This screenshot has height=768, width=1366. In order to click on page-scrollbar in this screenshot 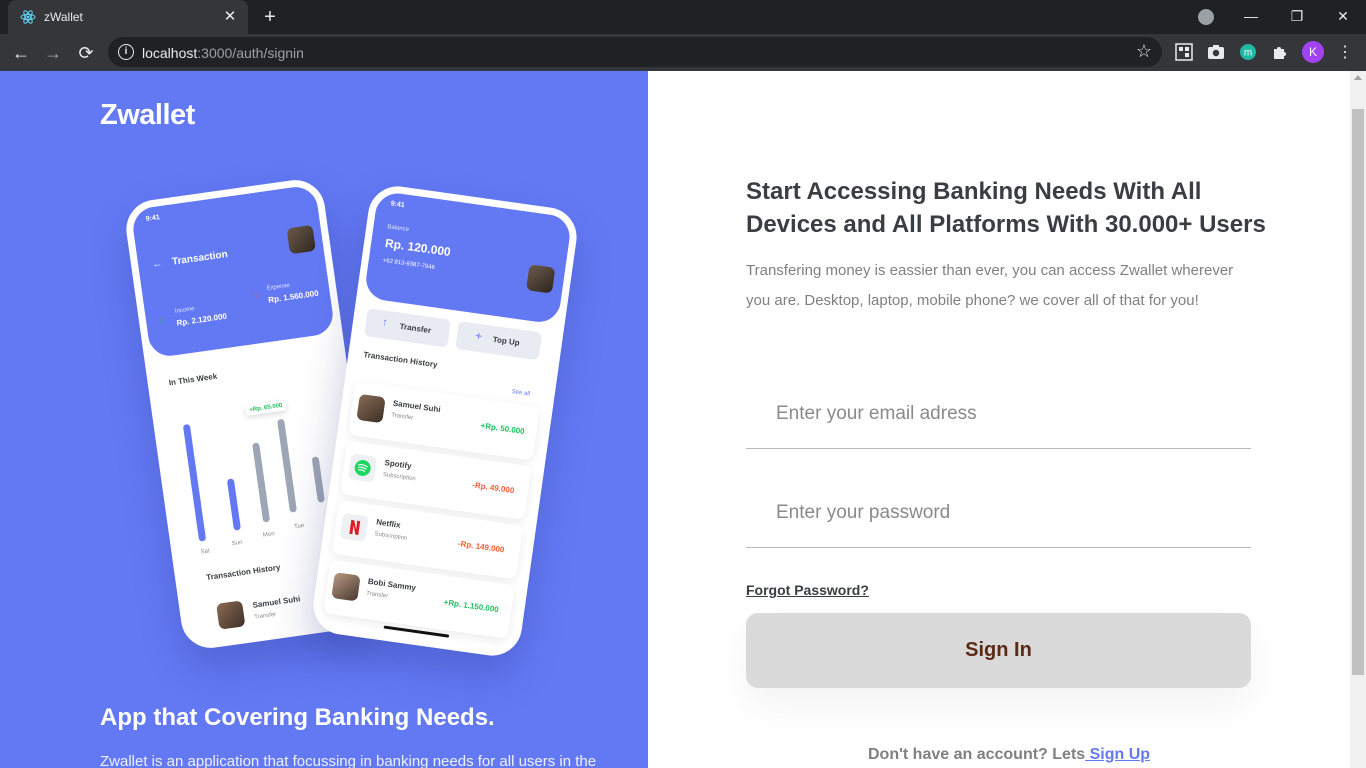, I will do `click(1358, 419)`.